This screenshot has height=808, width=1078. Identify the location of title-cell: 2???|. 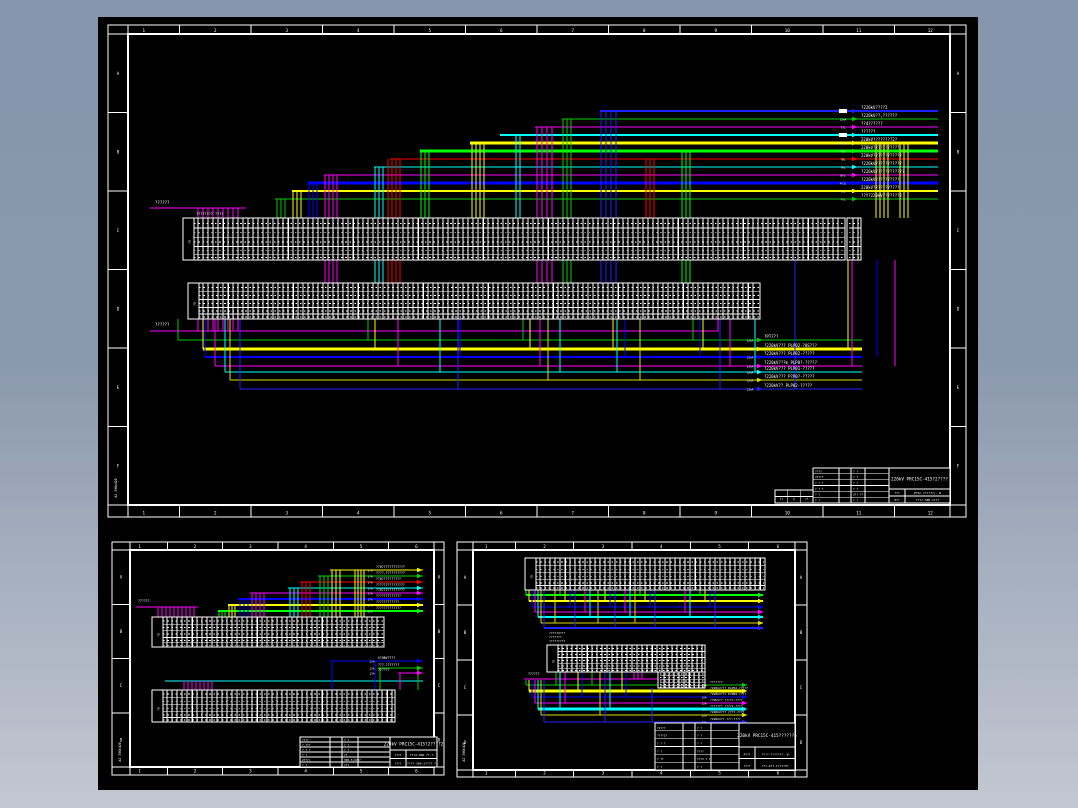
(306, 760).